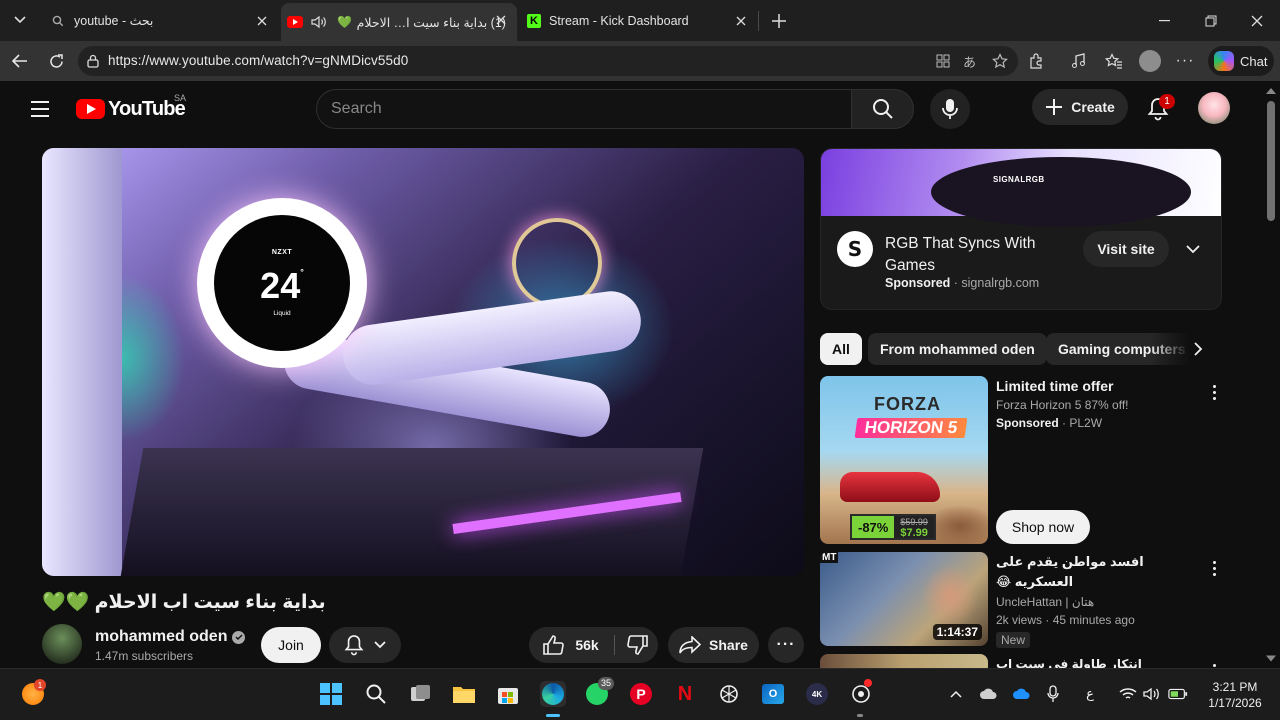 Image resolution: width=1280 pixels, height=720 pixels. What do you see at coordinates (1096, 661) in the screenshot?
I see `recommendation-title: انتكار طاولة في سيت اب المتابعين #5` at bounding box center [1096, 661].